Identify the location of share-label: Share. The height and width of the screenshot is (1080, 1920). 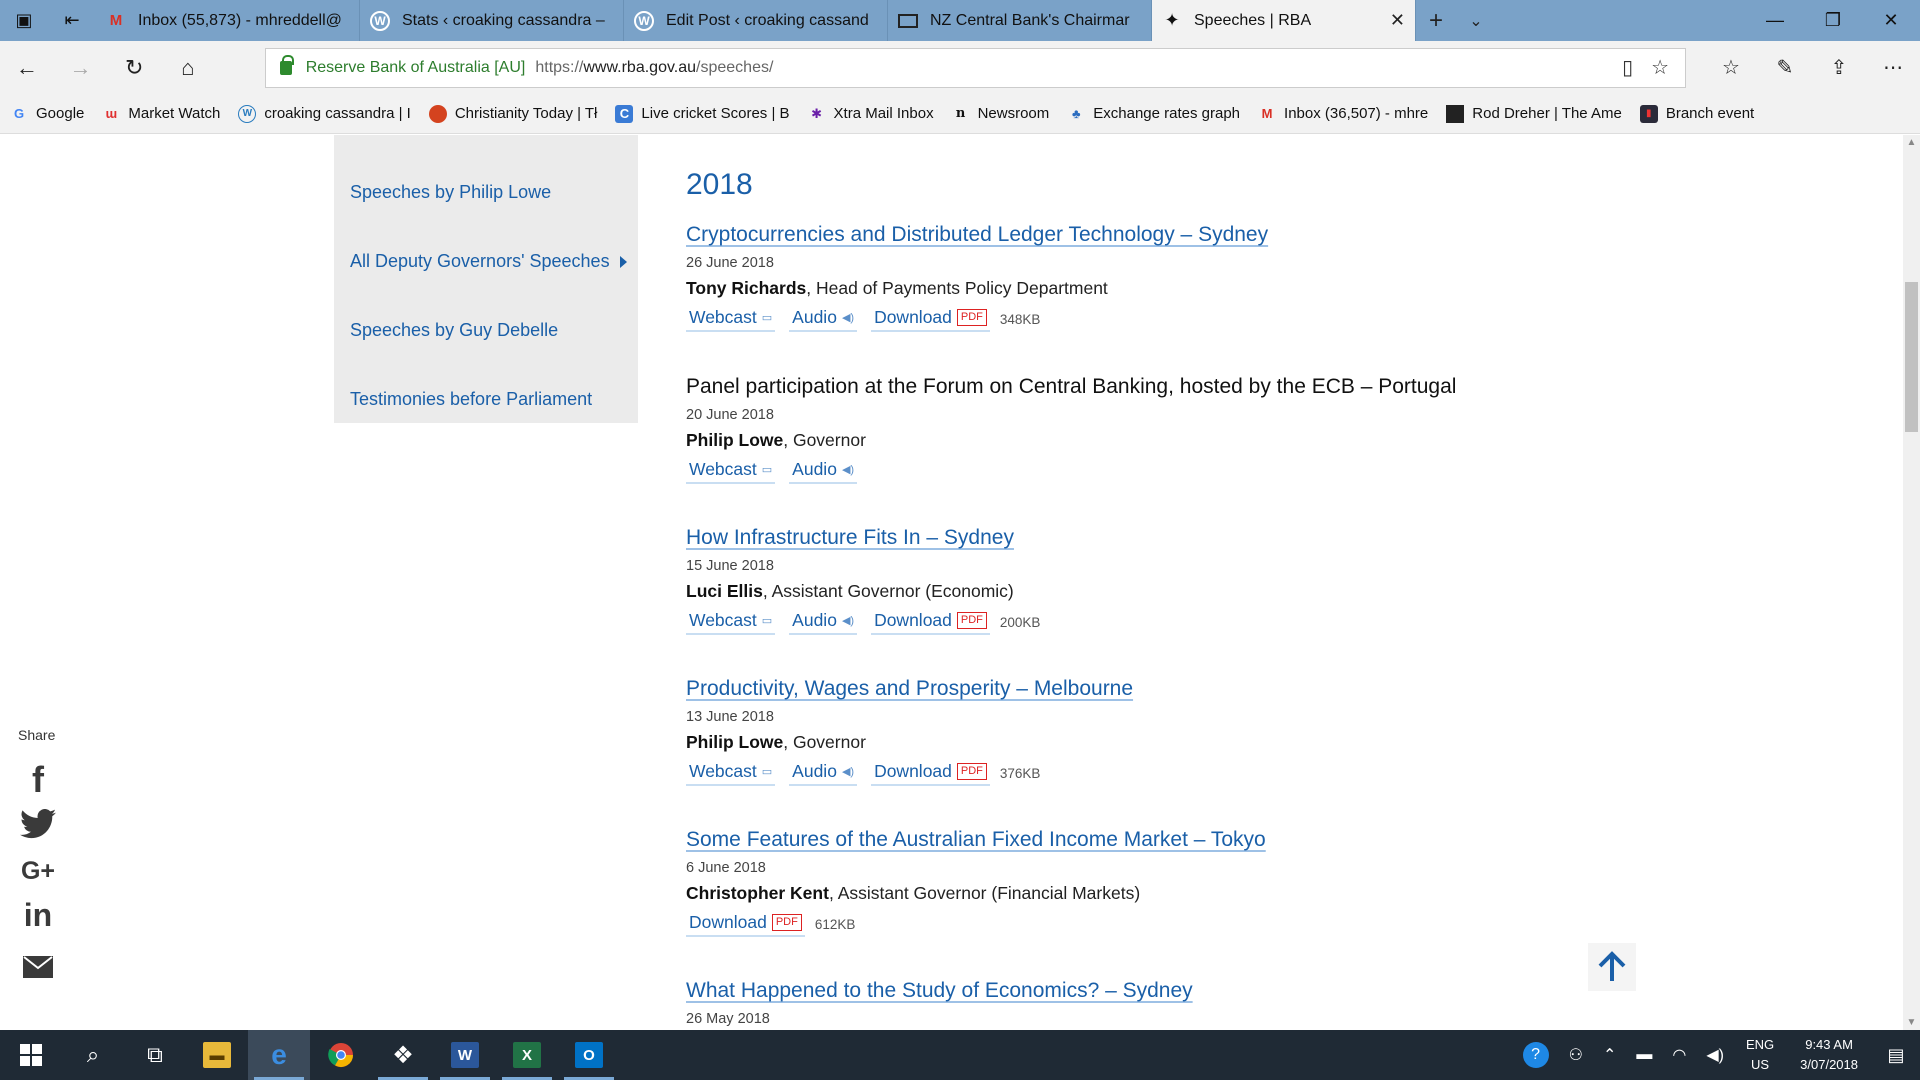
(37, 735).